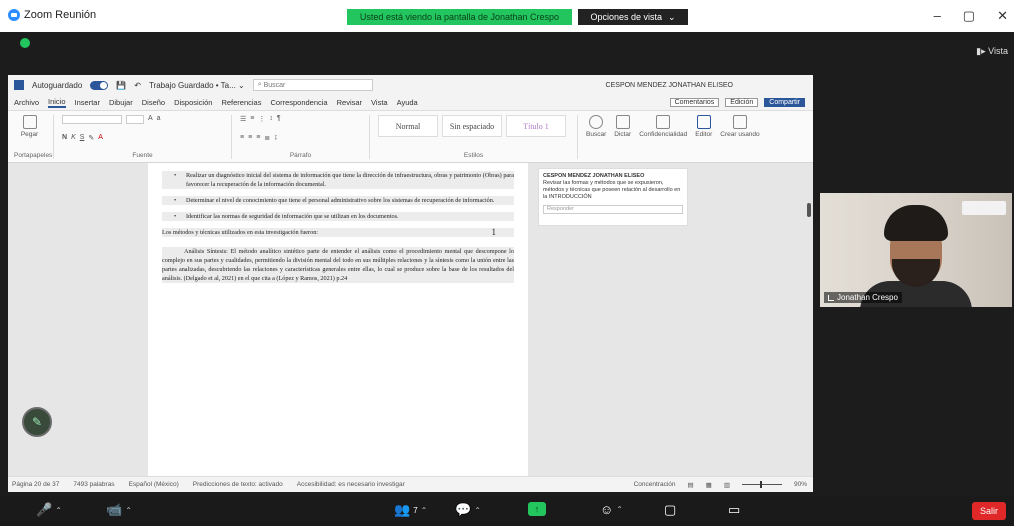 This screenshot has width=1014, height=526. I want to click on chat-button: 💬 ⌃, so click(468, 510).